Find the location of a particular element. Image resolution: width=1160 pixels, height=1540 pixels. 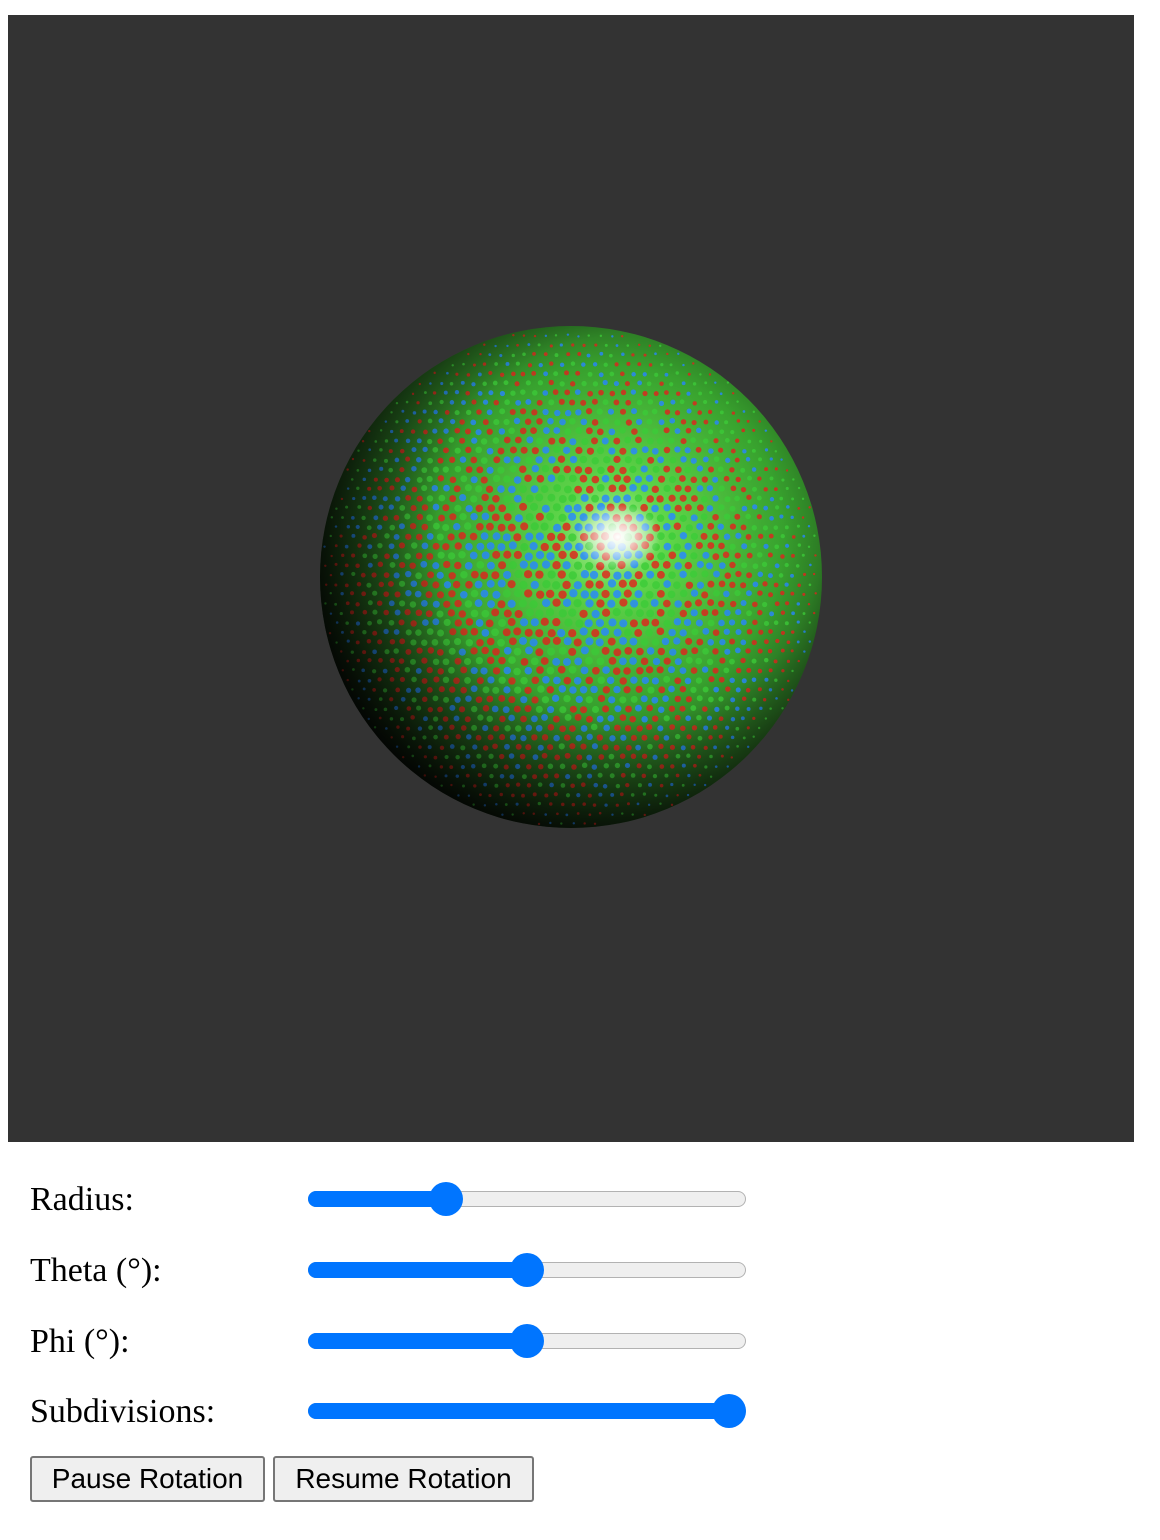

subdivisions-slider is located at coordinates (527, 1411).